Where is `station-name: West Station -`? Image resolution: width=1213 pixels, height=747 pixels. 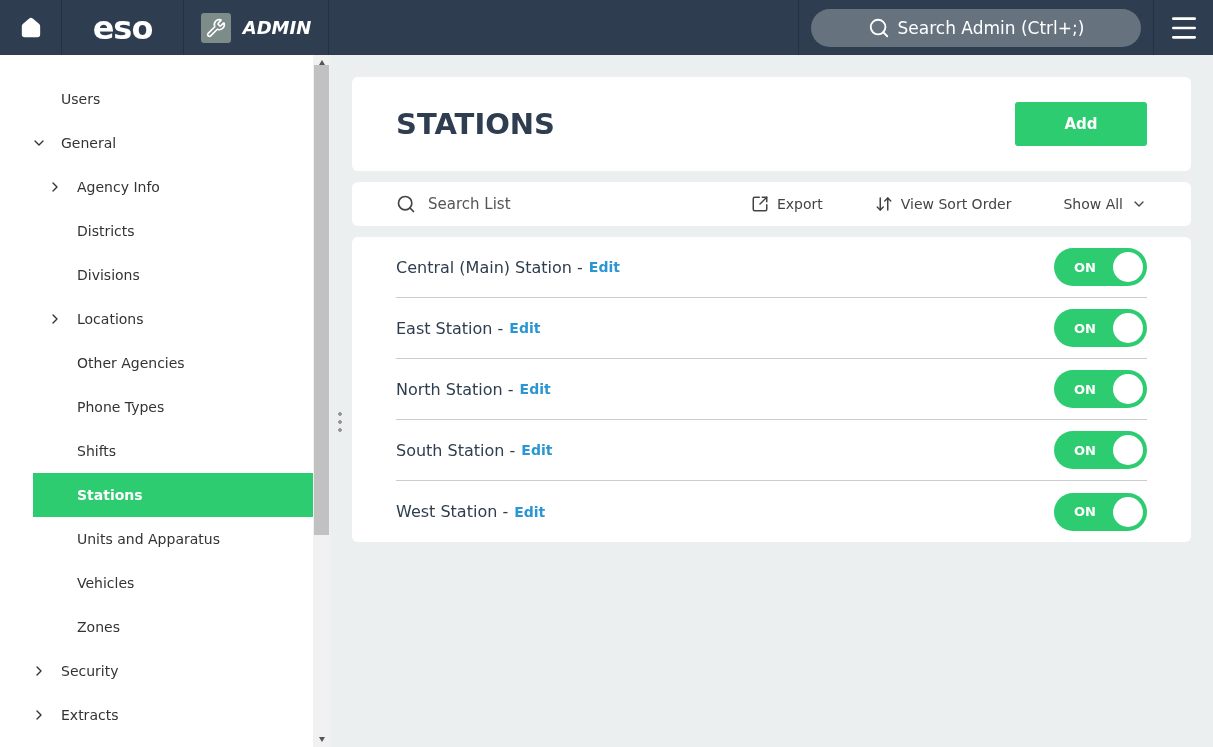
station-name: West Station - is located at coordinates (452, 511).